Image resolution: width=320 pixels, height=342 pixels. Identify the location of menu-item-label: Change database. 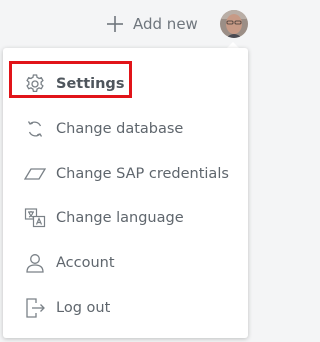
(120, 129).